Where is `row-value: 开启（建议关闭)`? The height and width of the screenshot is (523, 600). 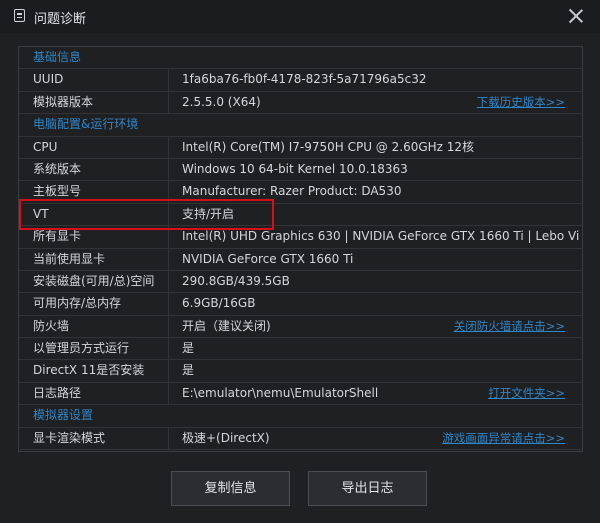 row-value: 开启（建议关闭) is located at coordinates (226, 325).